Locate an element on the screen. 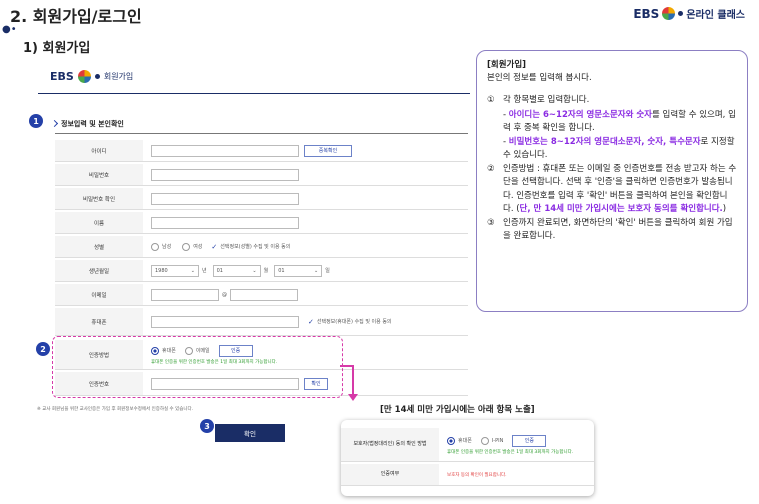 The image size is (759, 504). row-id: 아이디 중복확인 is located at coordinates (261, 151).